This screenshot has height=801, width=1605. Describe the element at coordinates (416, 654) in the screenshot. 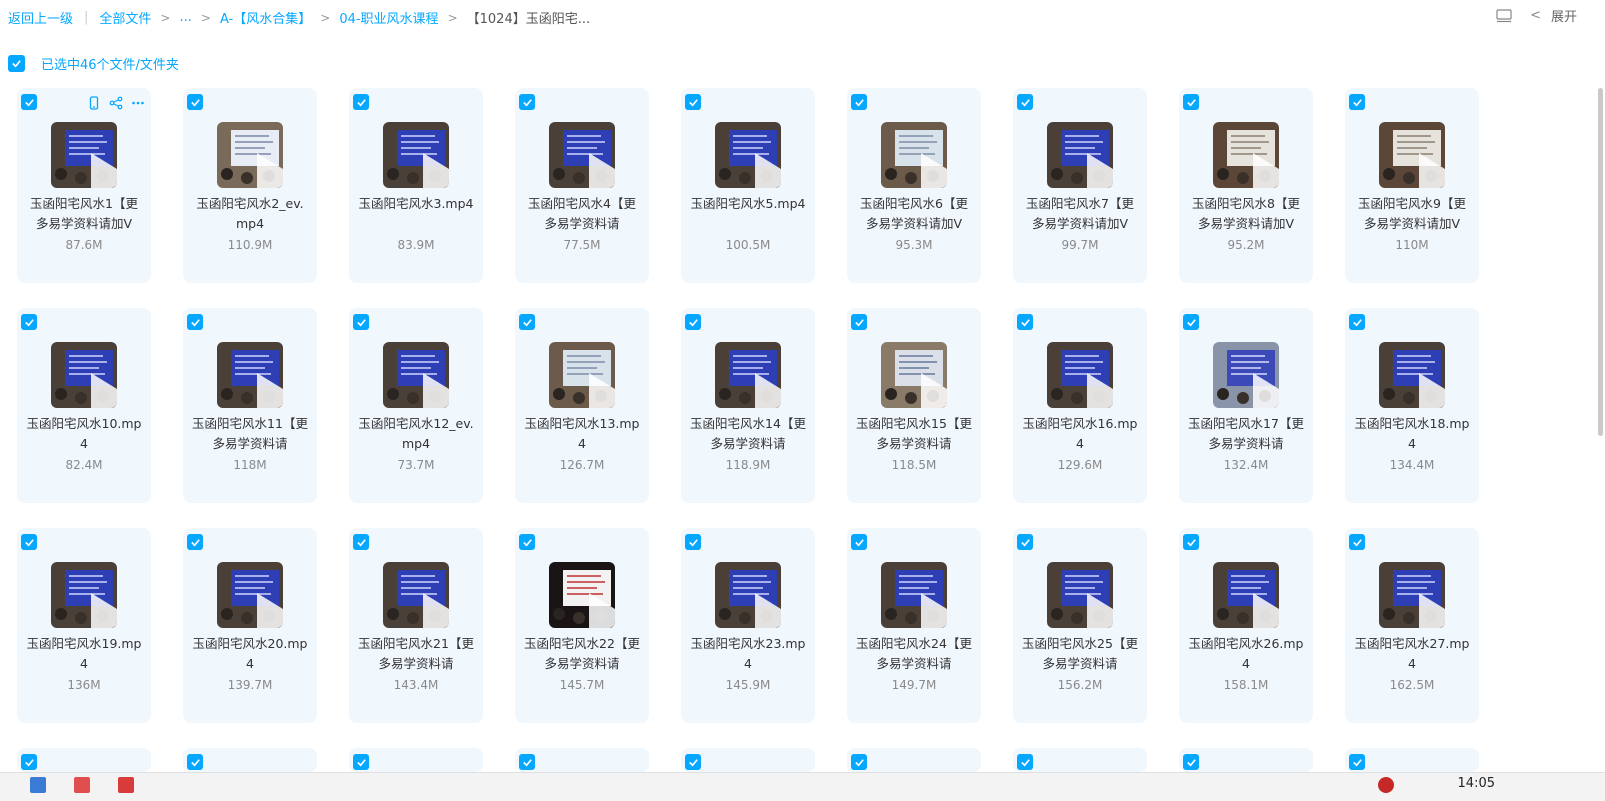

I see `file-name: 玉函阳宅风水21【更多易学资料请` at that location.